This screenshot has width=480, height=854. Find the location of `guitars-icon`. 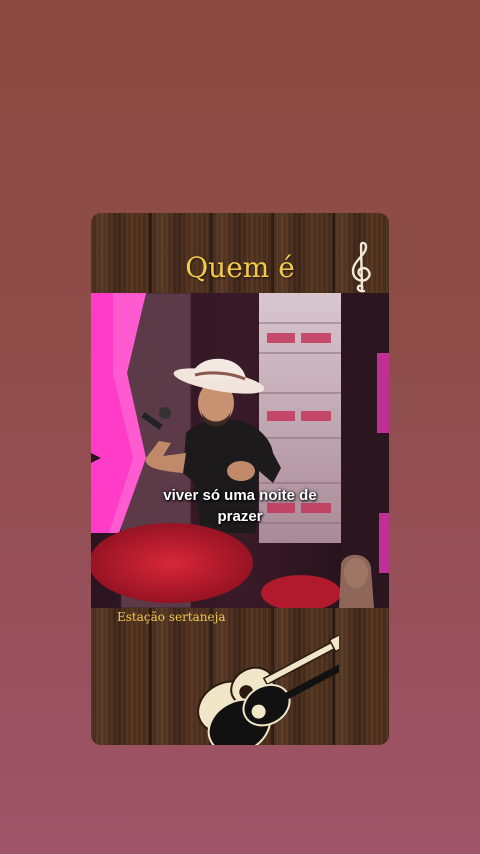

guitars-icon is located at coordinates (268, 688).